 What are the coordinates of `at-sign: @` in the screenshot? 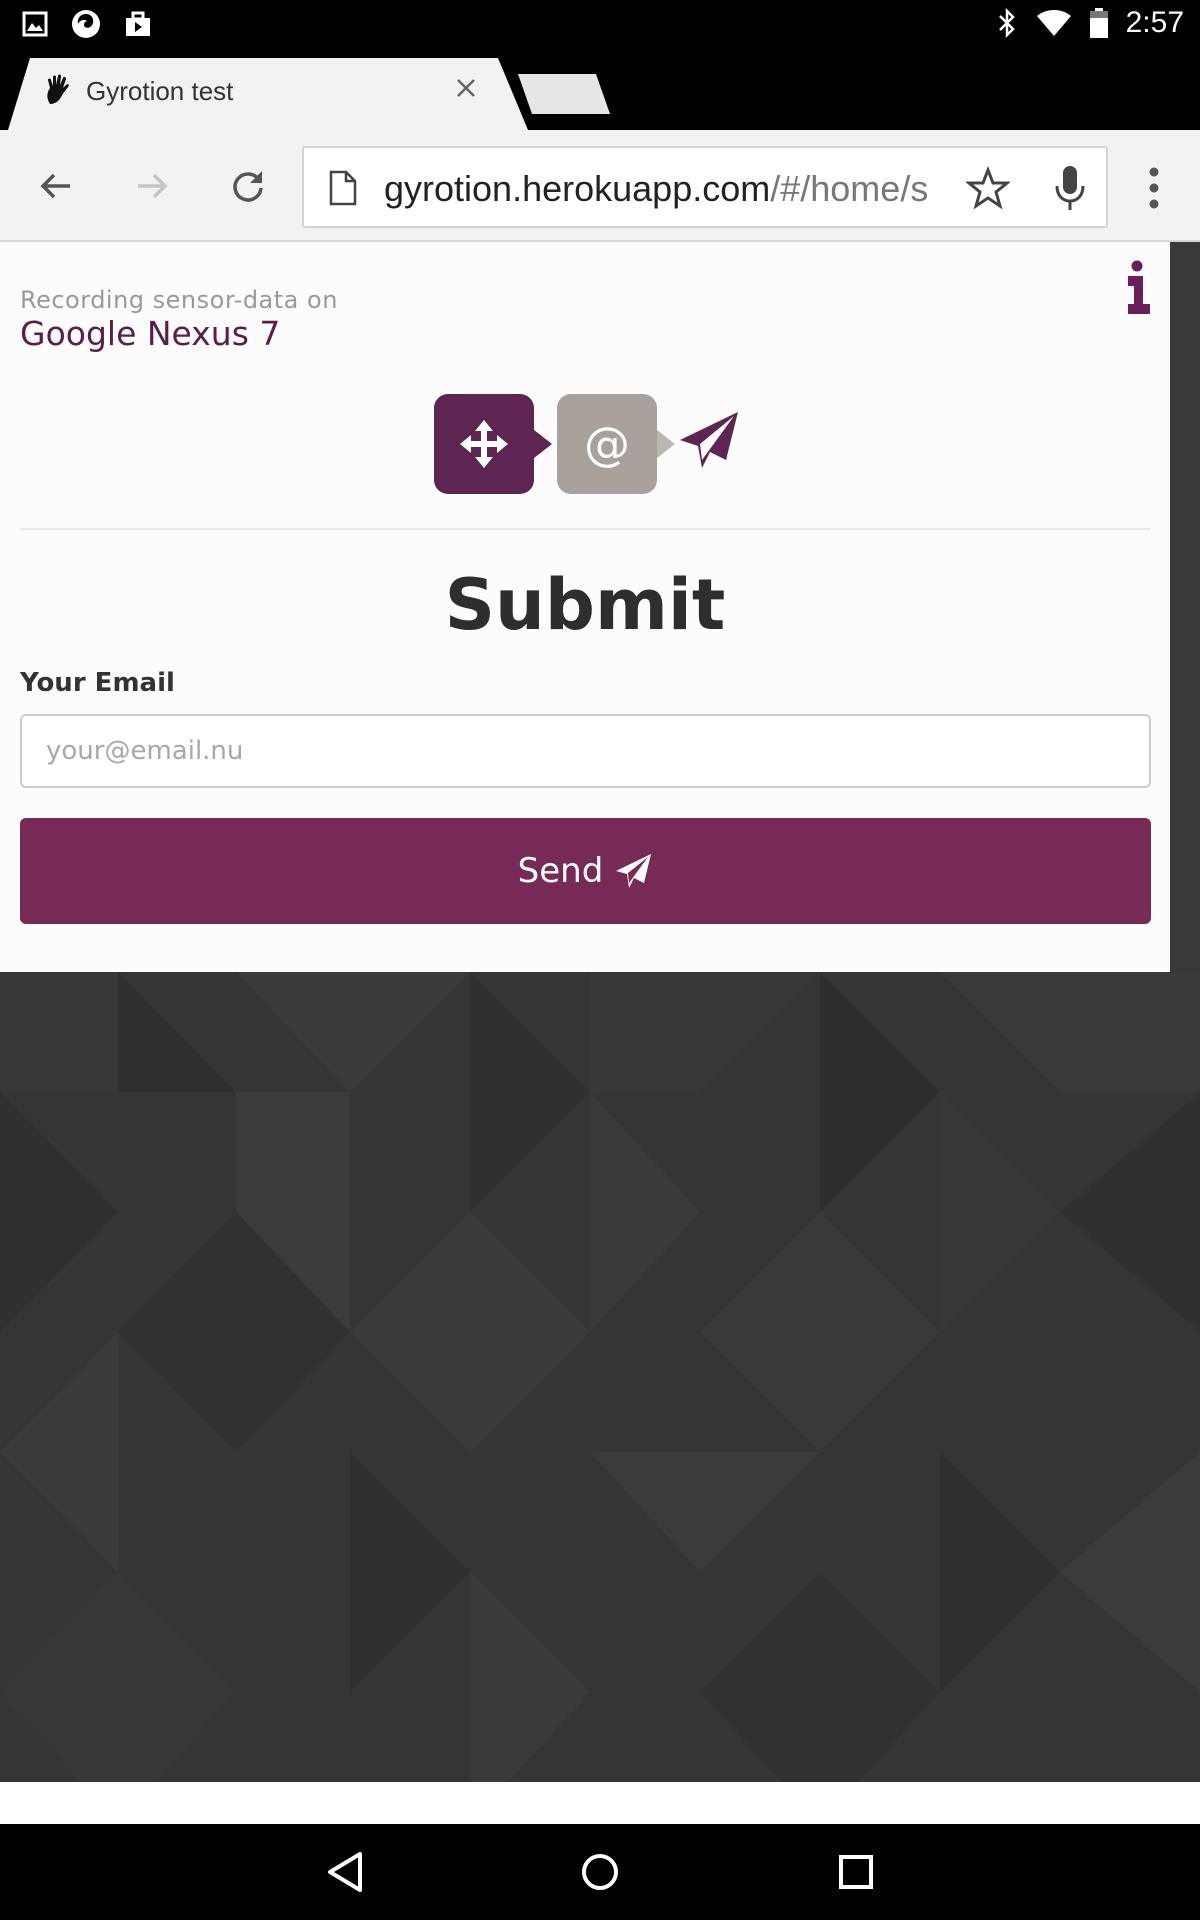 It's located at (607, 444).